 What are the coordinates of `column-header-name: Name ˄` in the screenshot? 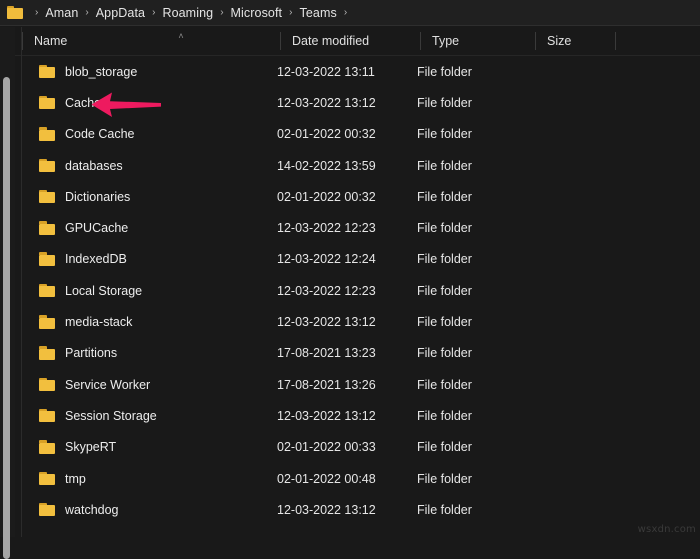 It's located at (151, 41).